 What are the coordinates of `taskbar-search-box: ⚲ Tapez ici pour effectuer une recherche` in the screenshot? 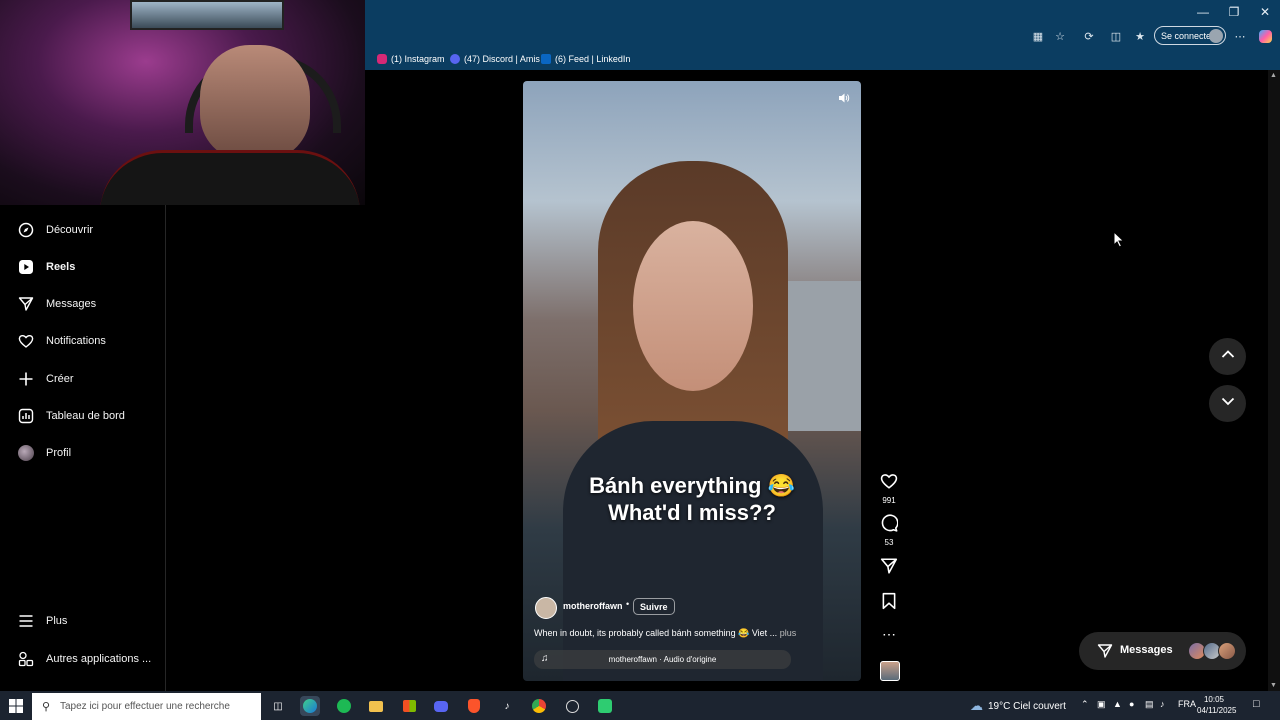 It's located at (146, 706).